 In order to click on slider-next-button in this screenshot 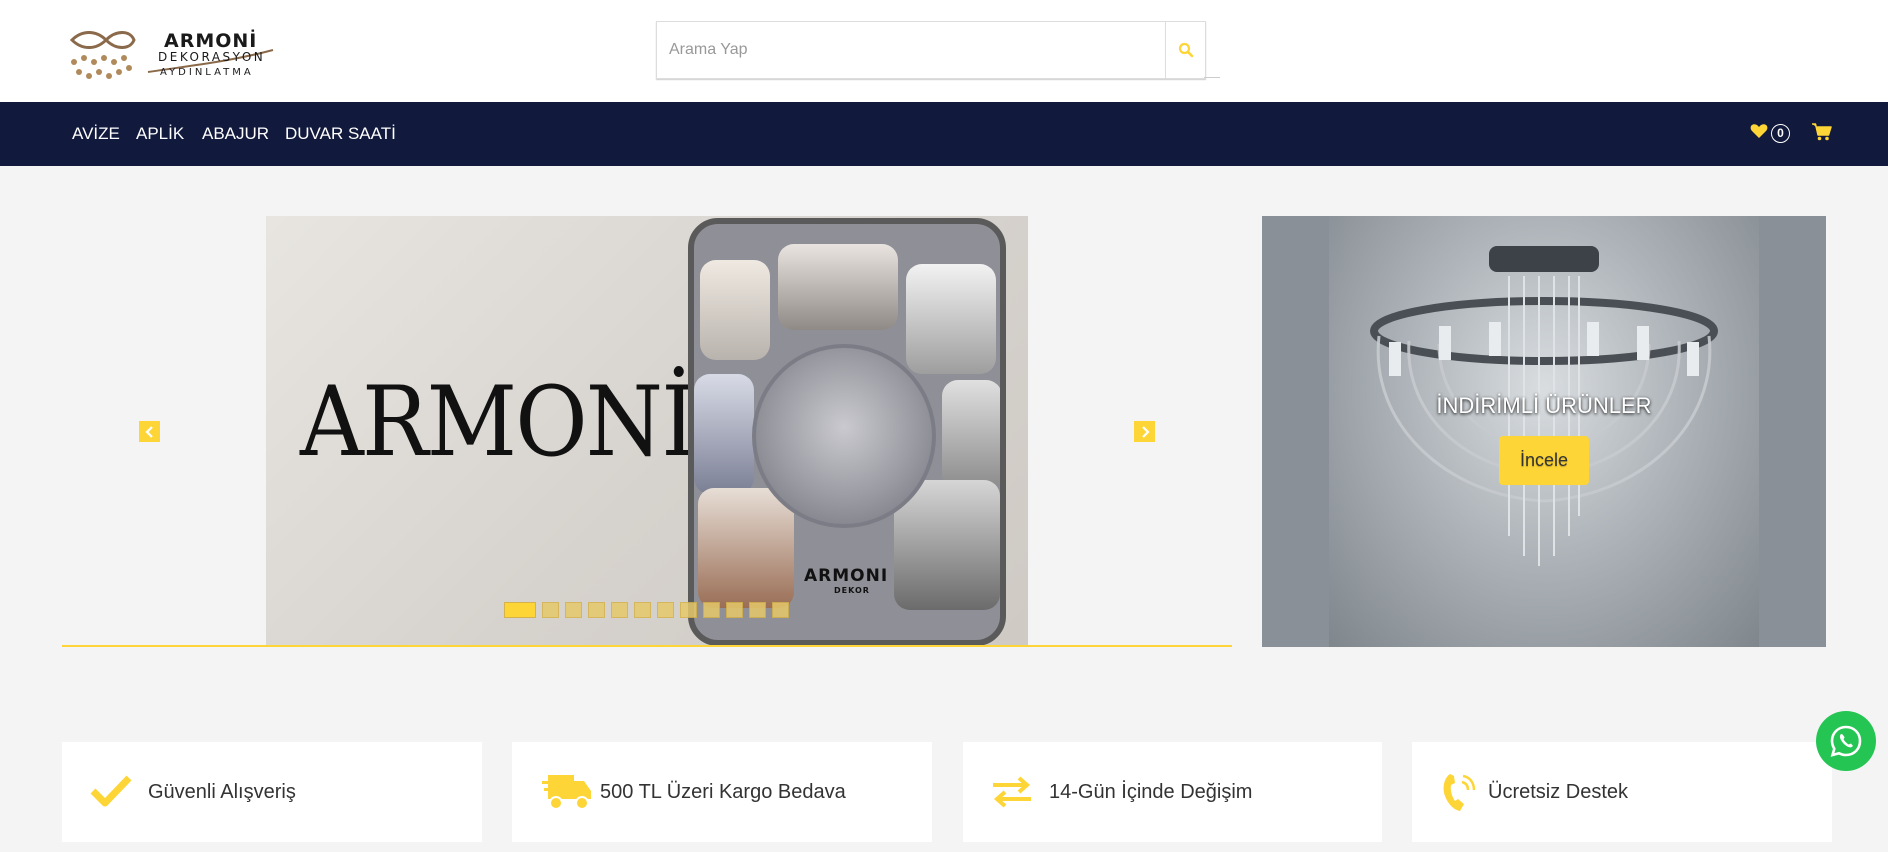, I will do `click(1144, 431)`.